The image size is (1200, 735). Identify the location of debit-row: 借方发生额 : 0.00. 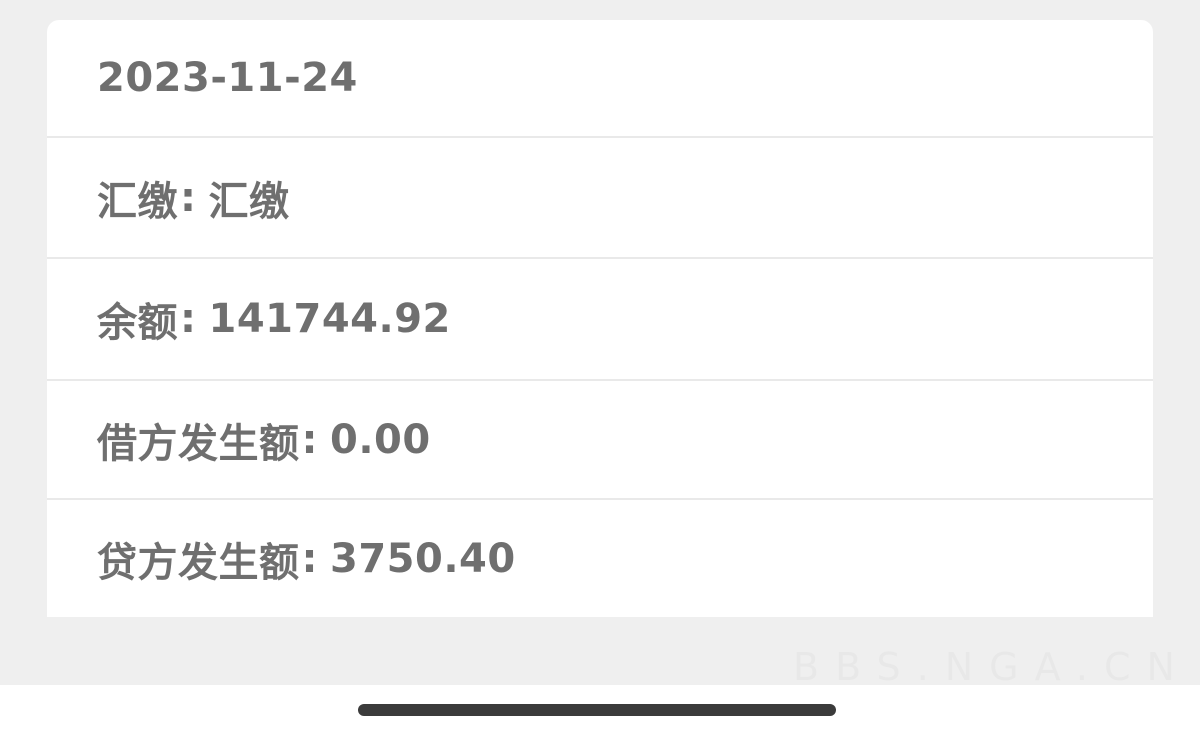
(600, 439).